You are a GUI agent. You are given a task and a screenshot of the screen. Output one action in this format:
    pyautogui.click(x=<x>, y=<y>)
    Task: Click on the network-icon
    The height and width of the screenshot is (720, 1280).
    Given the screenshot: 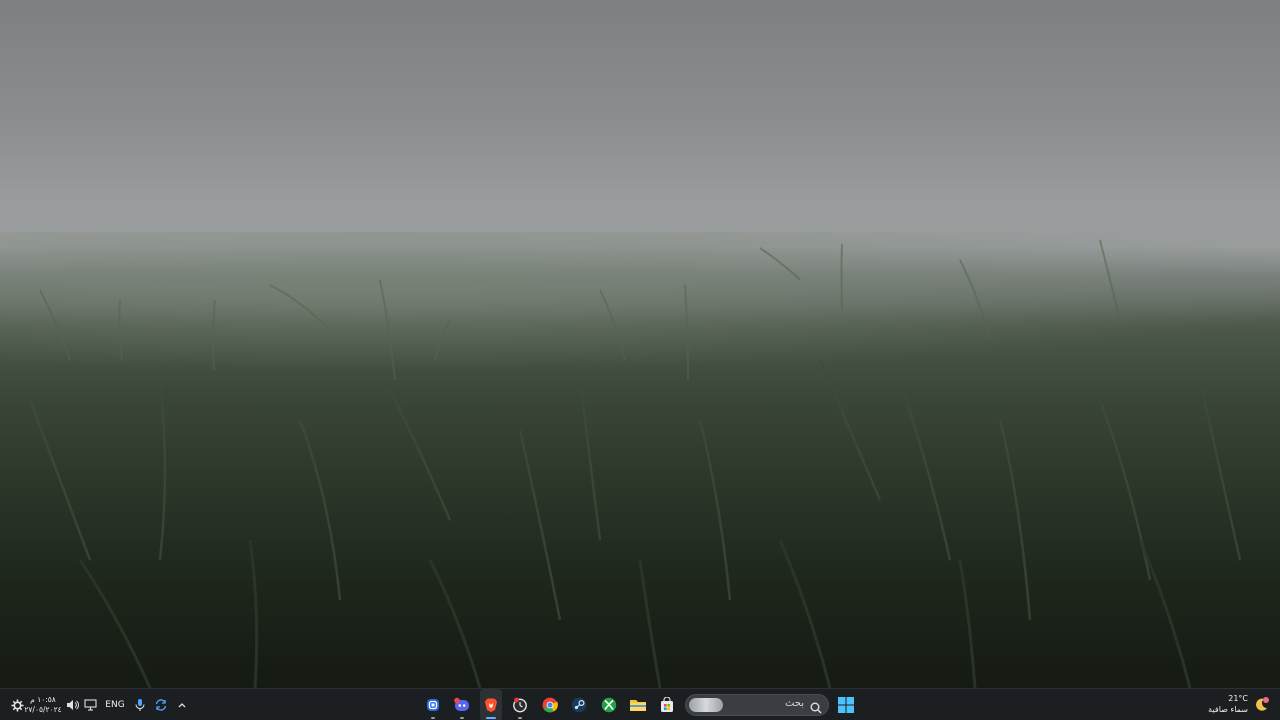 What is the action you would take?
    pyautogui.click(x=90, y=705)
    